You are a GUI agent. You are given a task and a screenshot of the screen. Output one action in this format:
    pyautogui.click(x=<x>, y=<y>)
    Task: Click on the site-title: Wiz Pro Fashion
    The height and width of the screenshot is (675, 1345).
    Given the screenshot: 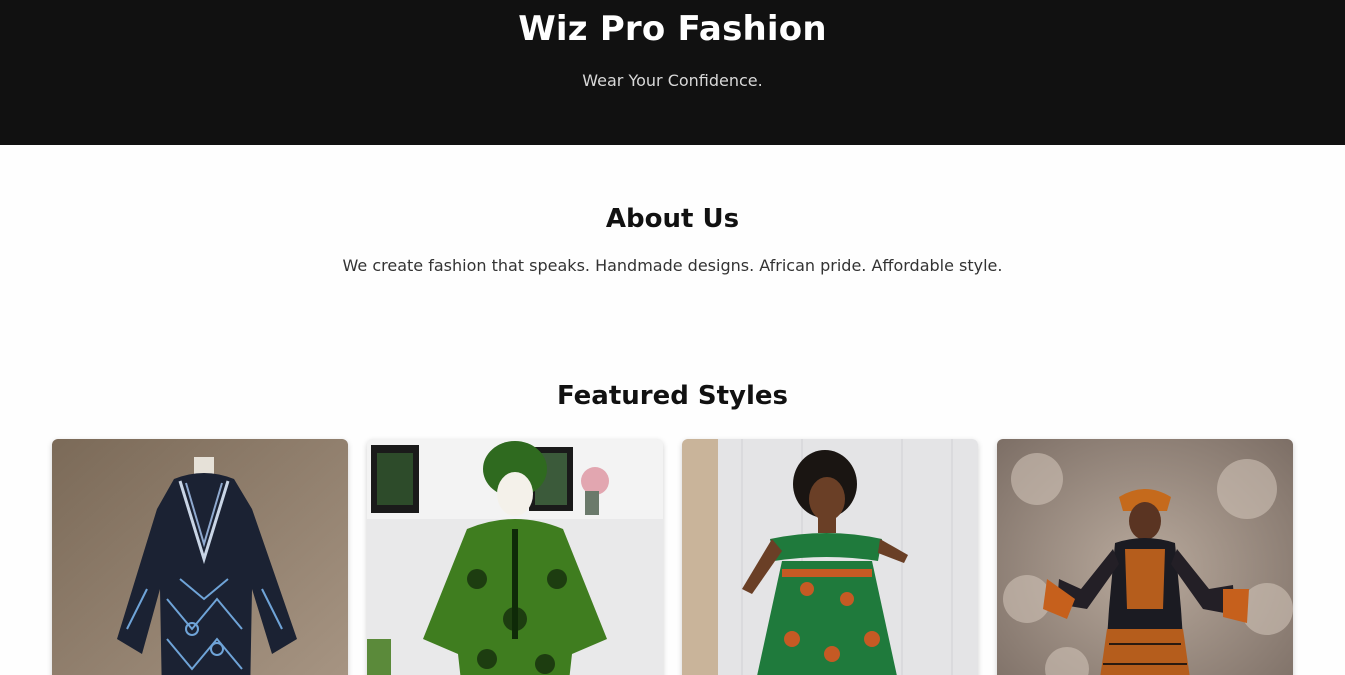 What is the action you would take?
    pyautogui.click(x=672, y=29)
    